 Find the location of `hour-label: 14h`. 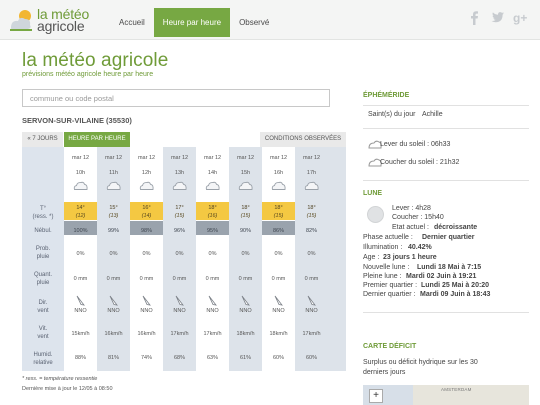

hour-label: 14h is located at coordinates (212, 173).